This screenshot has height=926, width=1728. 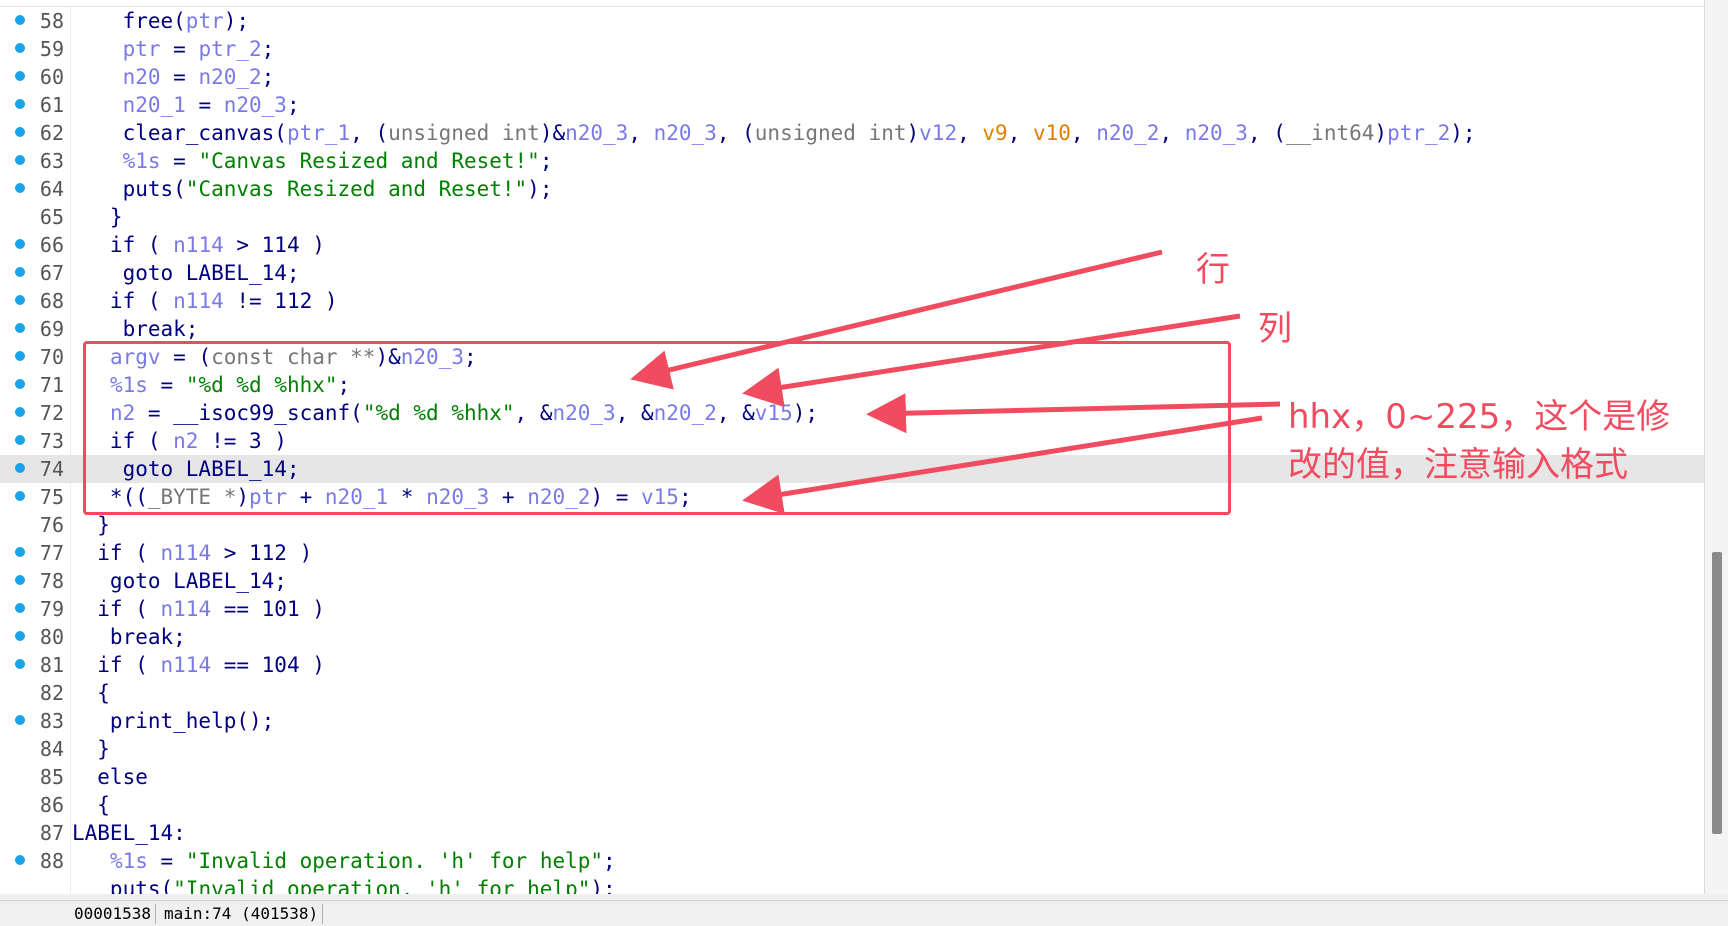 I want to click on code-line: 67 goto LABEL_14;, so click(x=852, y=273).